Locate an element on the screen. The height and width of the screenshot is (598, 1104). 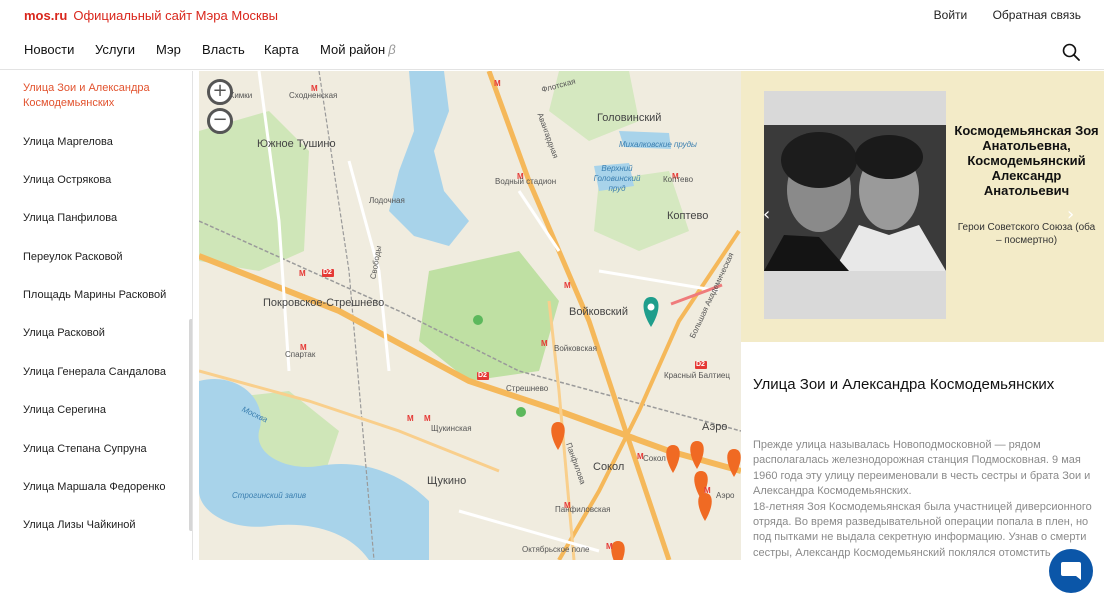
street-list-item: Улица Острякова is located at coordinates (103, 180).